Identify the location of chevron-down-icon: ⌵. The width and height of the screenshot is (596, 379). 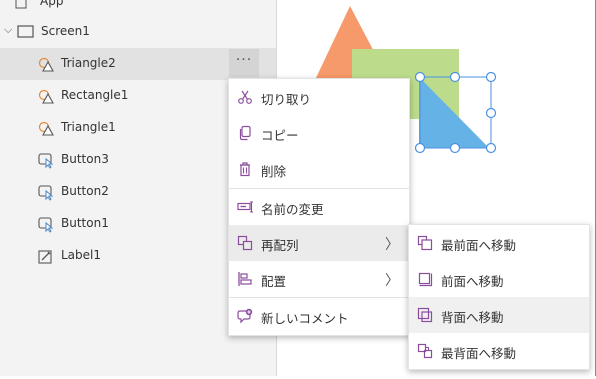
(8, 30).